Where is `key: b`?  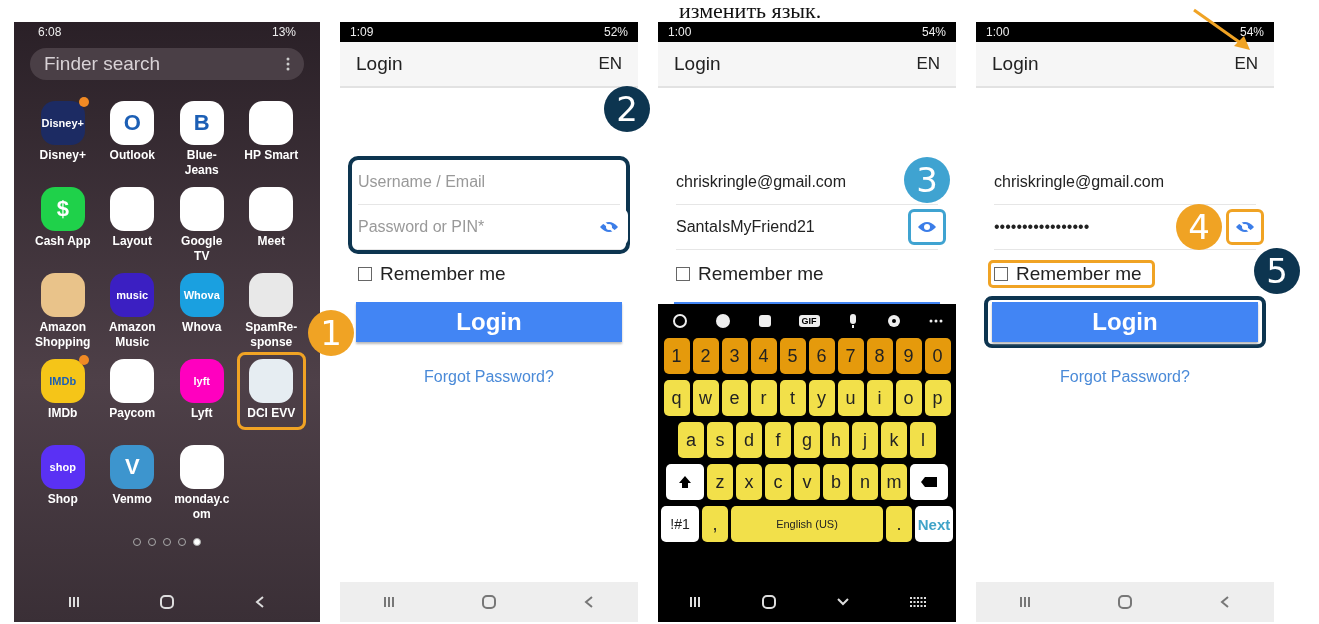
key: b is located at coordinates (836, 482).